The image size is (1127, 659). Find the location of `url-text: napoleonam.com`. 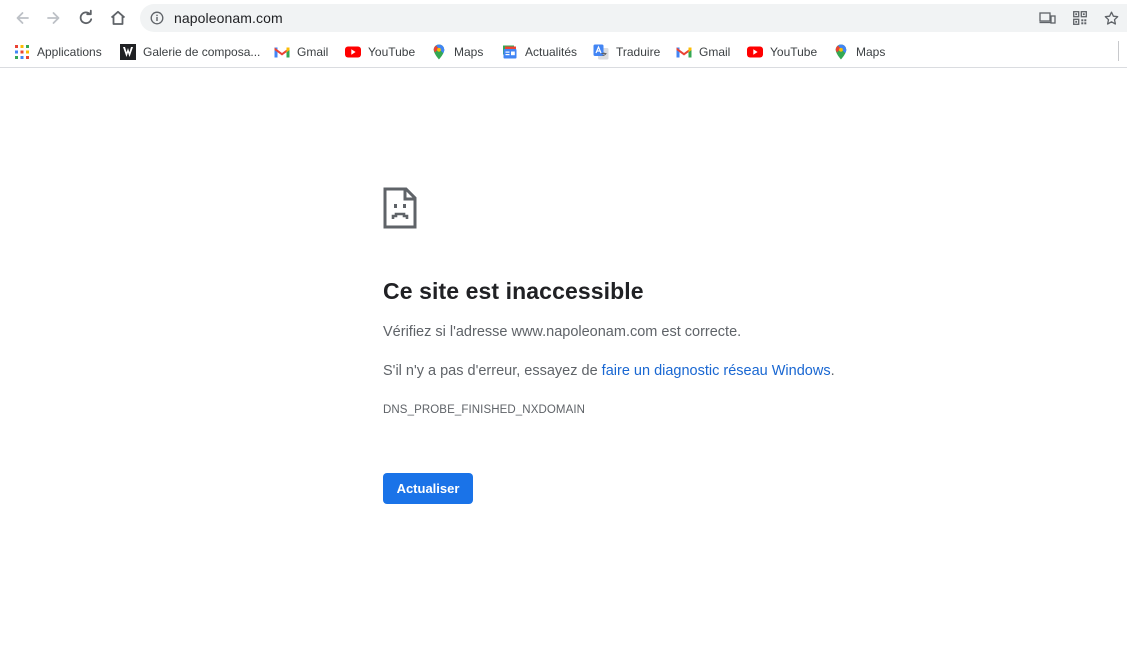

url-text: napoleonam.com is located at coordinates (228, 18).